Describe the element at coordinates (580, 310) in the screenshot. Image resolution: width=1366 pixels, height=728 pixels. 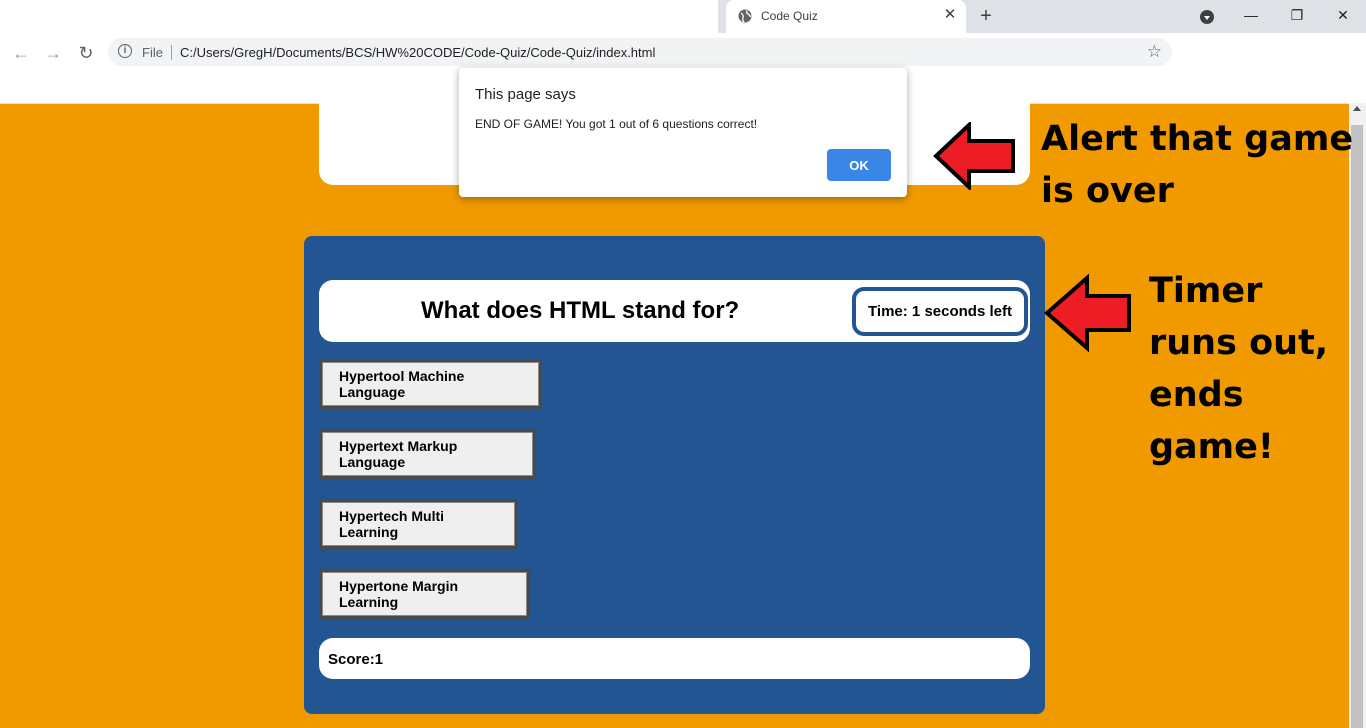
I see `question-text: What does HTML stand for?` at that location.